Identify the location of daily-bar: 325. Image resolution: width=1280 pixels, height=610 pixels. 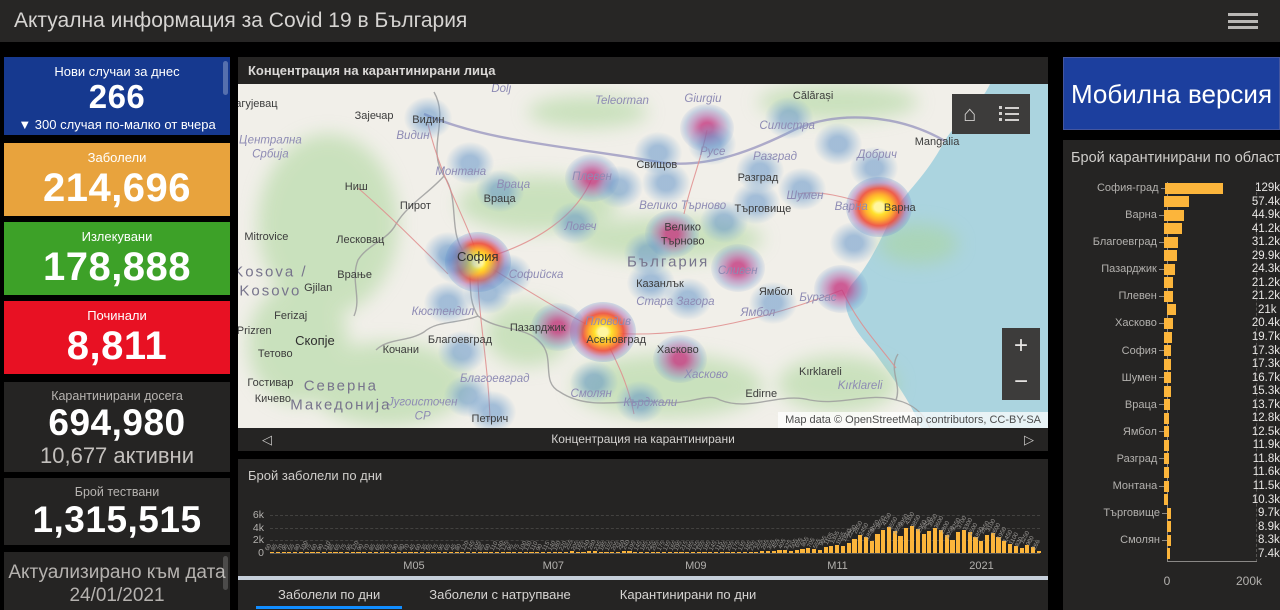
(789, 546).